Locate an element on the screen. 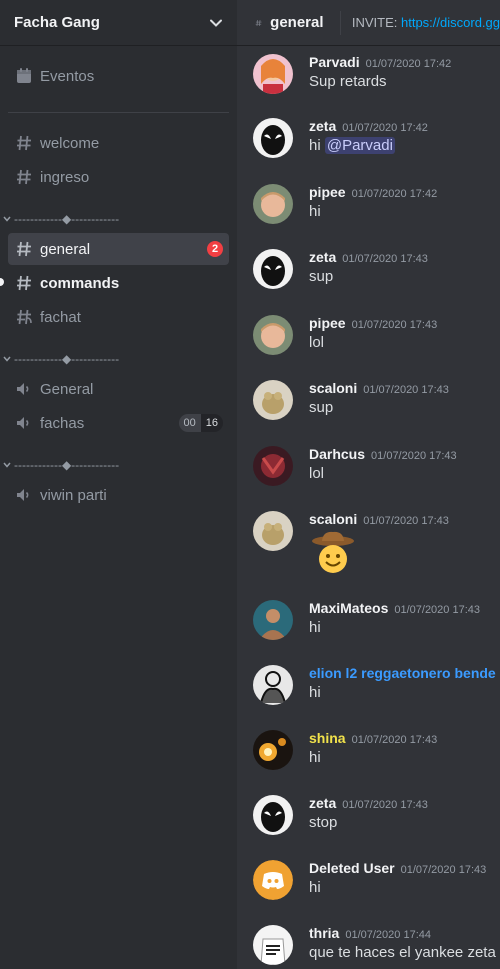 This screenshot has height=969, width=500. channel-label: fachat is located at coordinates (60, 317).